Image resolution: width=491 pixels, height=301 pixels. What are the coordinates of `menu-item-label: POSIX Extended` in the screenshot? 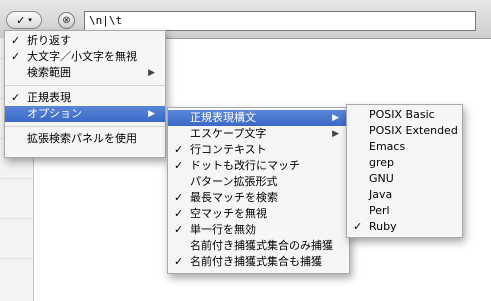 It's located at (413, 130).